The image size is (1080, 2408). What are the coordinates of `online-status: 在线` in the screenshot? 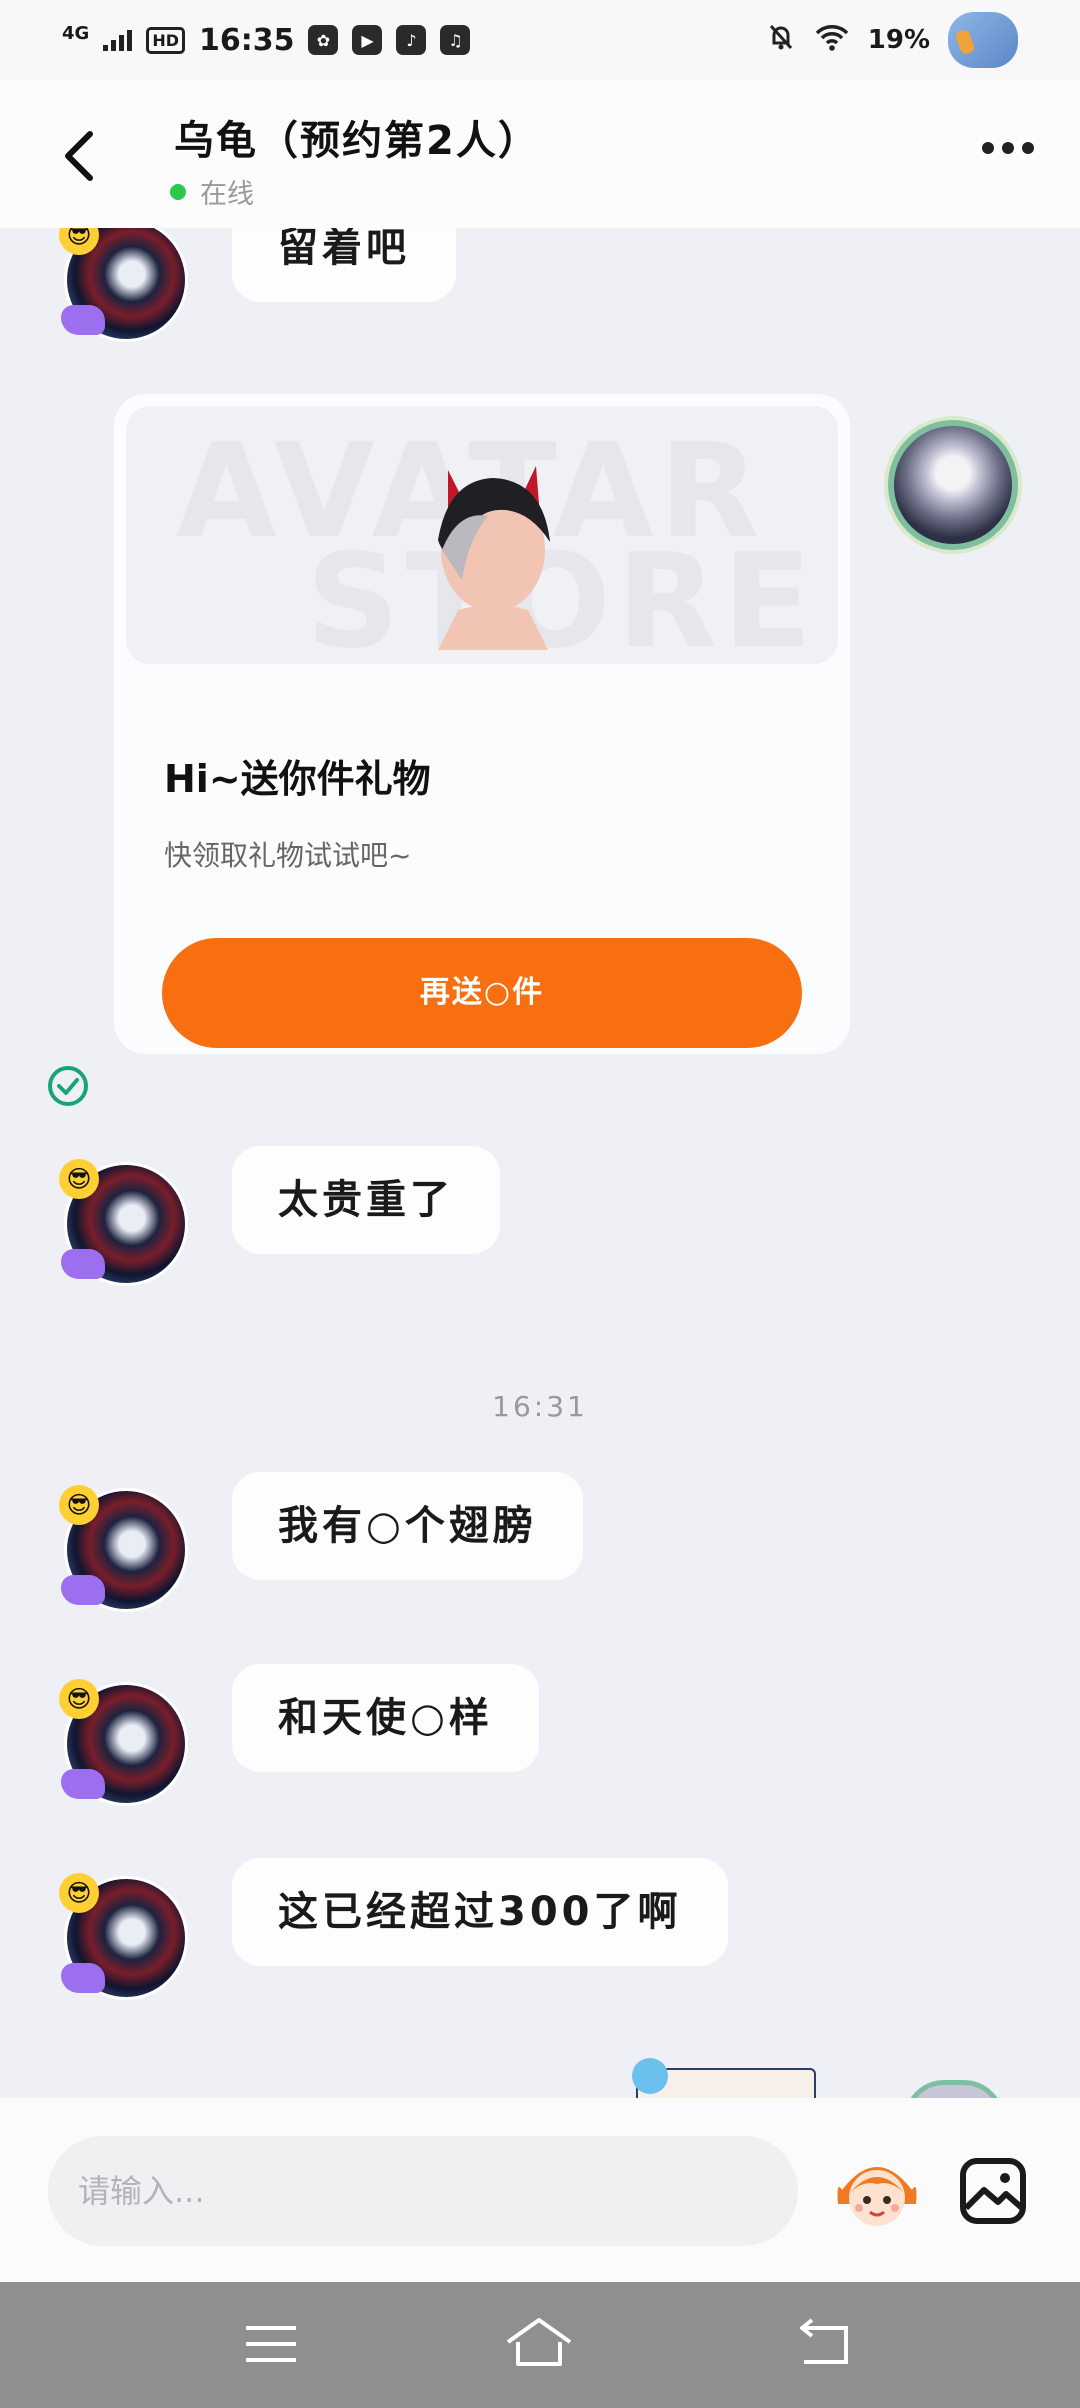 It's located at (212, 191).